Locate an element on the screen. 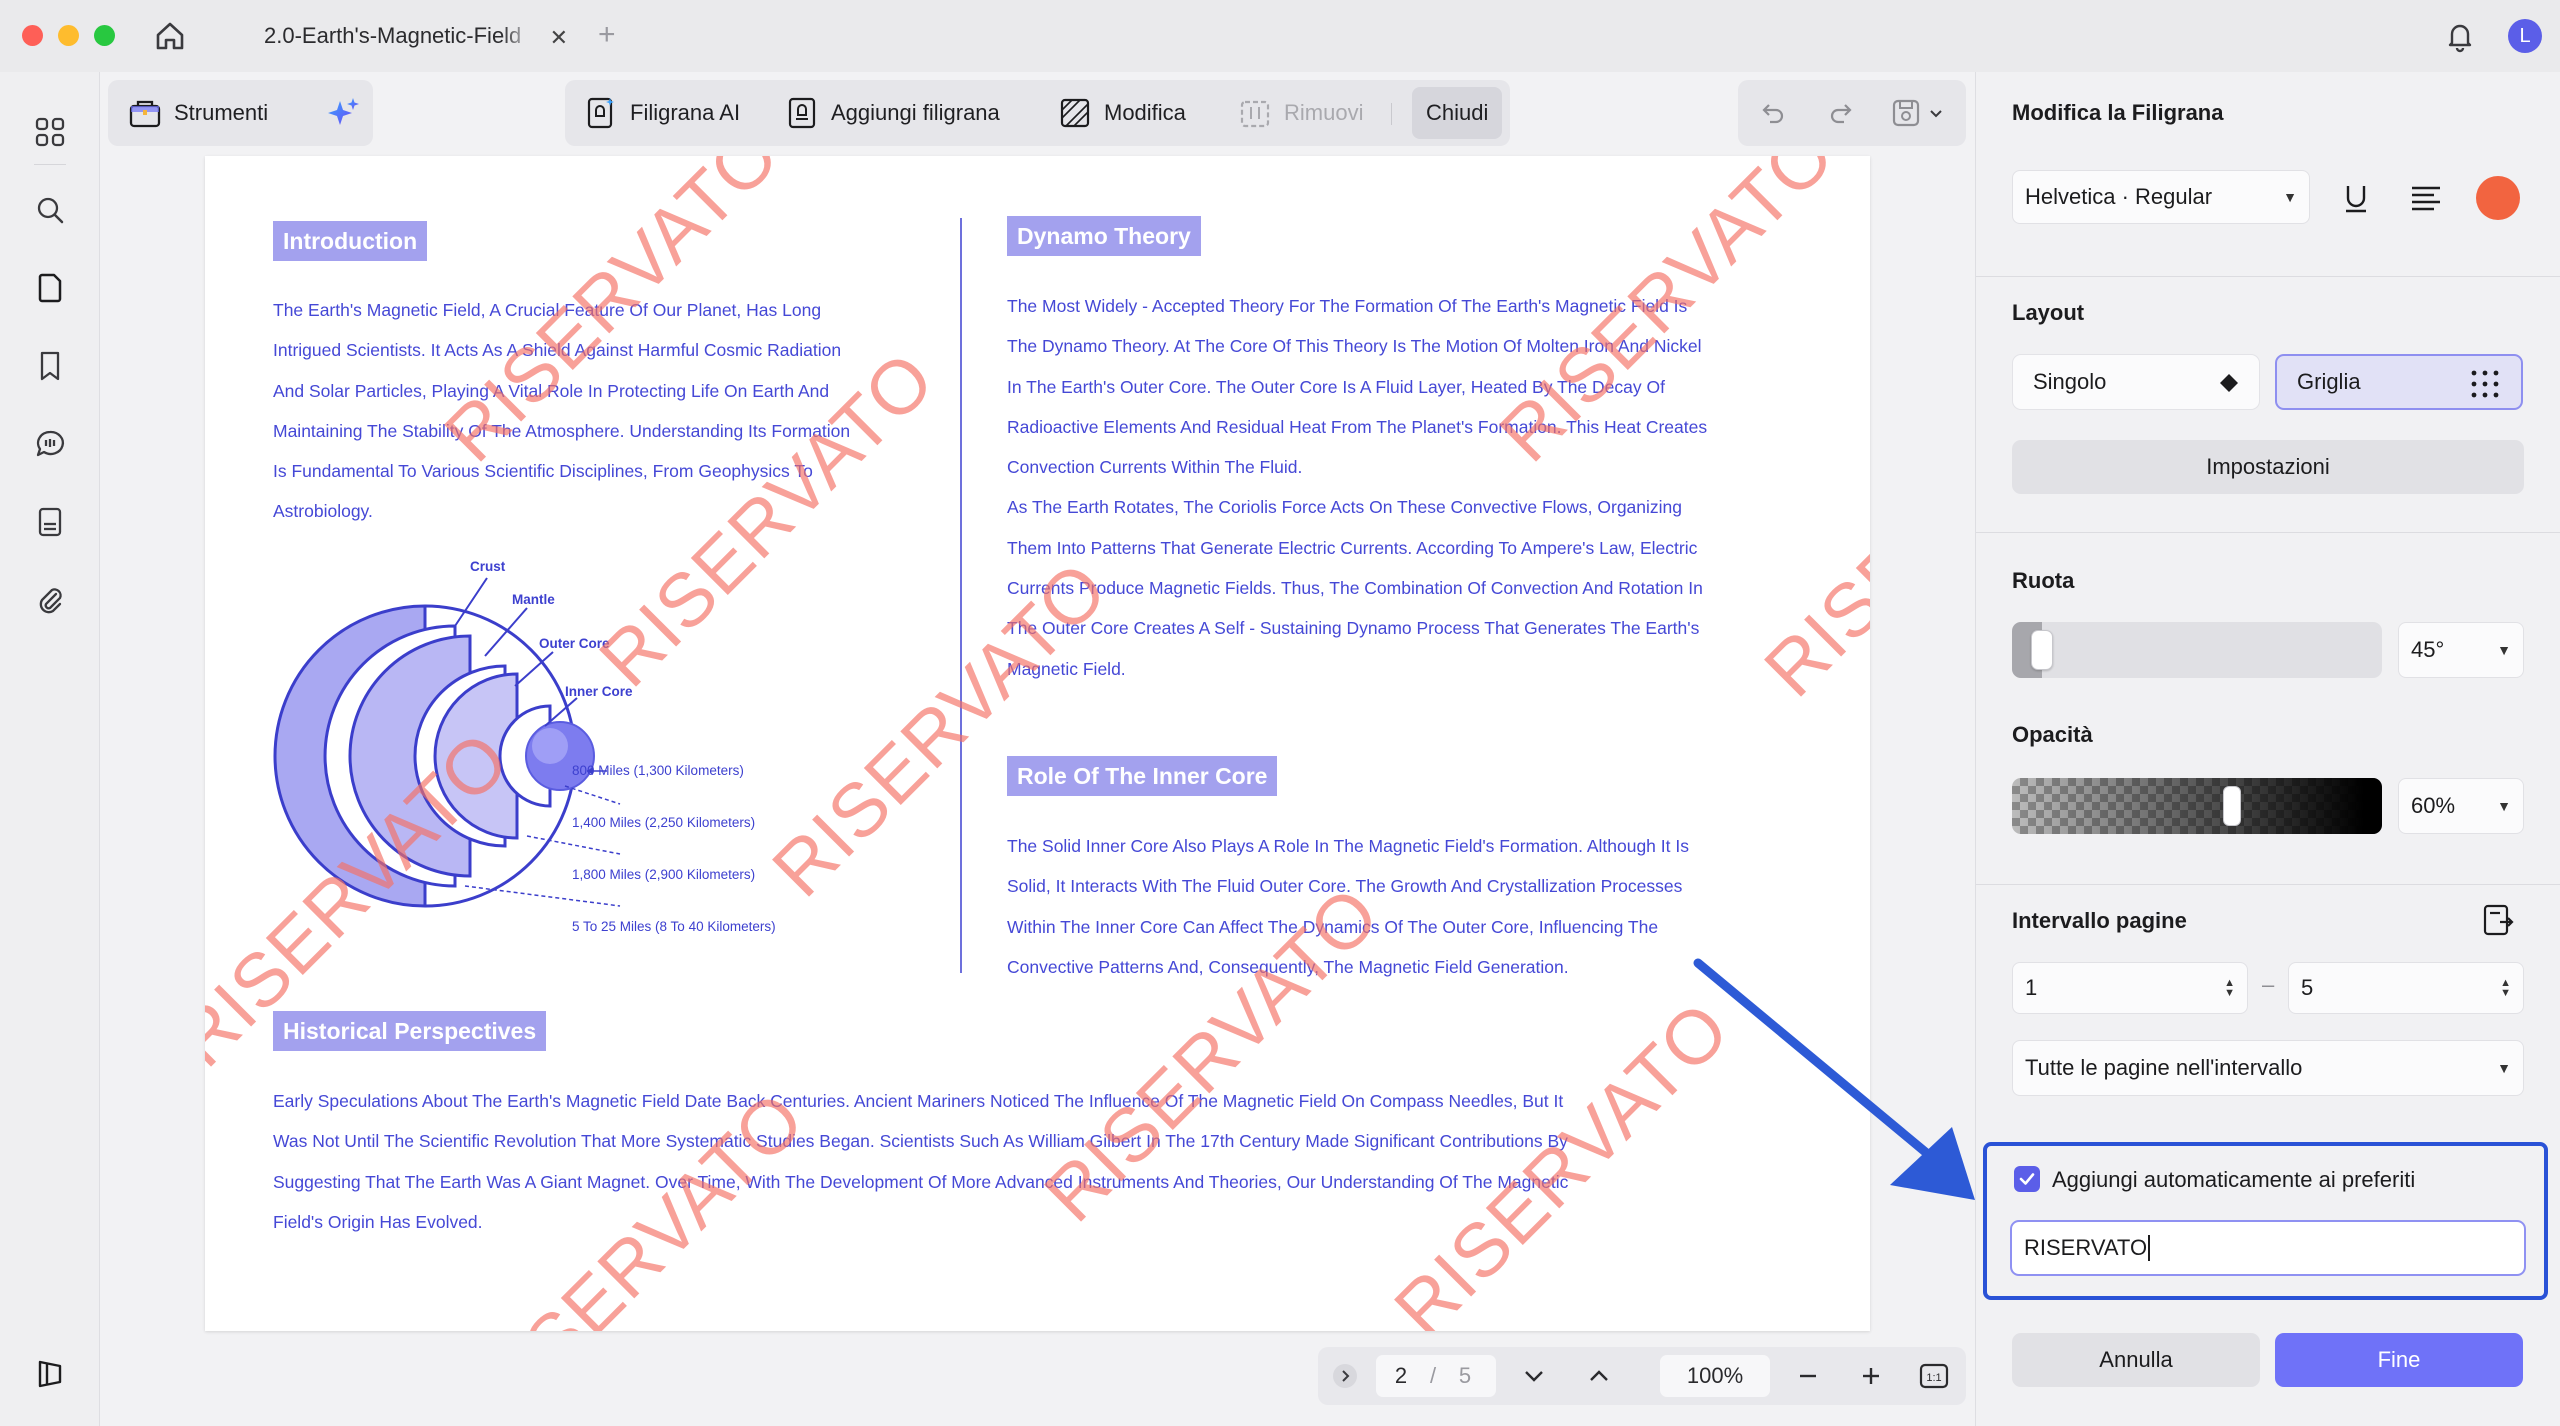 This screenshot has height=1426, width=2560. save-menu-button is located at coordinates (1917, 113).